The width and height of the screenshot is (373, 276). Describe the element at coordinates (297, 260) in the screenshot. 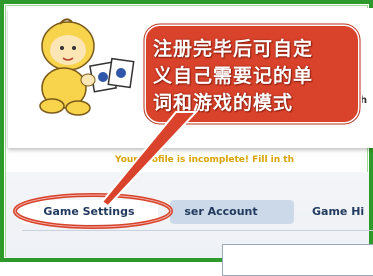

I see `settings-input-box` at that location.